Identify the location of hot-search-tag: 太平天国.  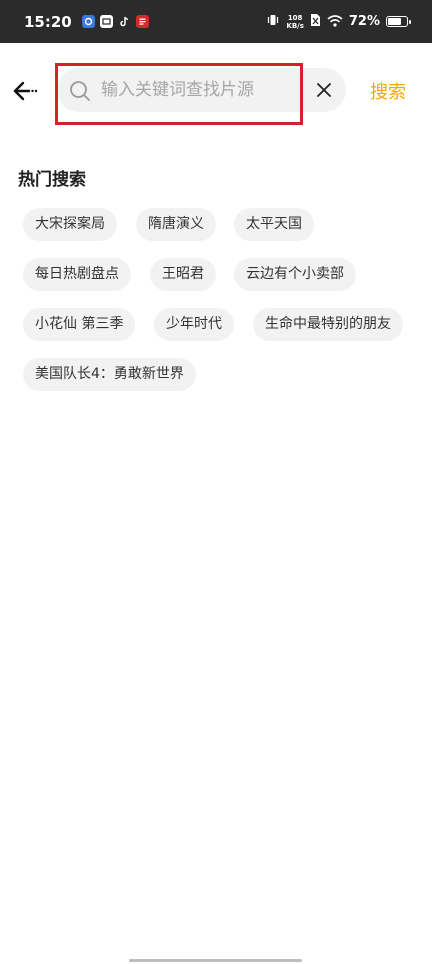
(274, 224).